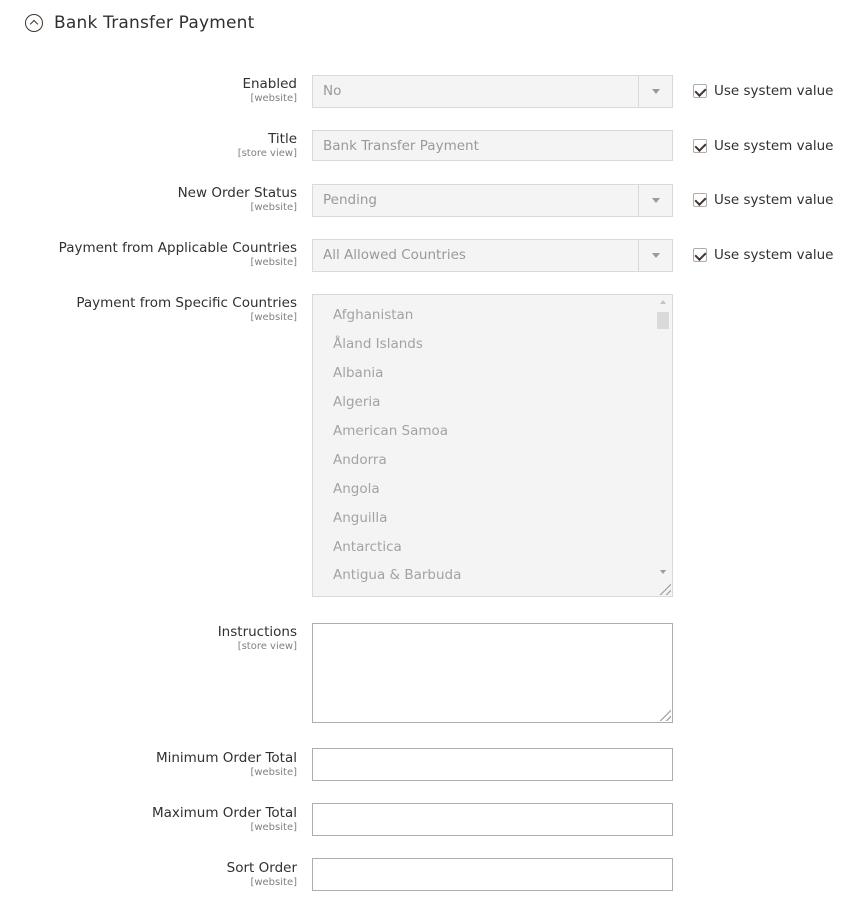 Image resolution: width=866 pixels, height=911 pixels. Describe the element at coordinates (401, 146) in the screenshot. I see `input-value: Bank Transfer Payment` at that location.